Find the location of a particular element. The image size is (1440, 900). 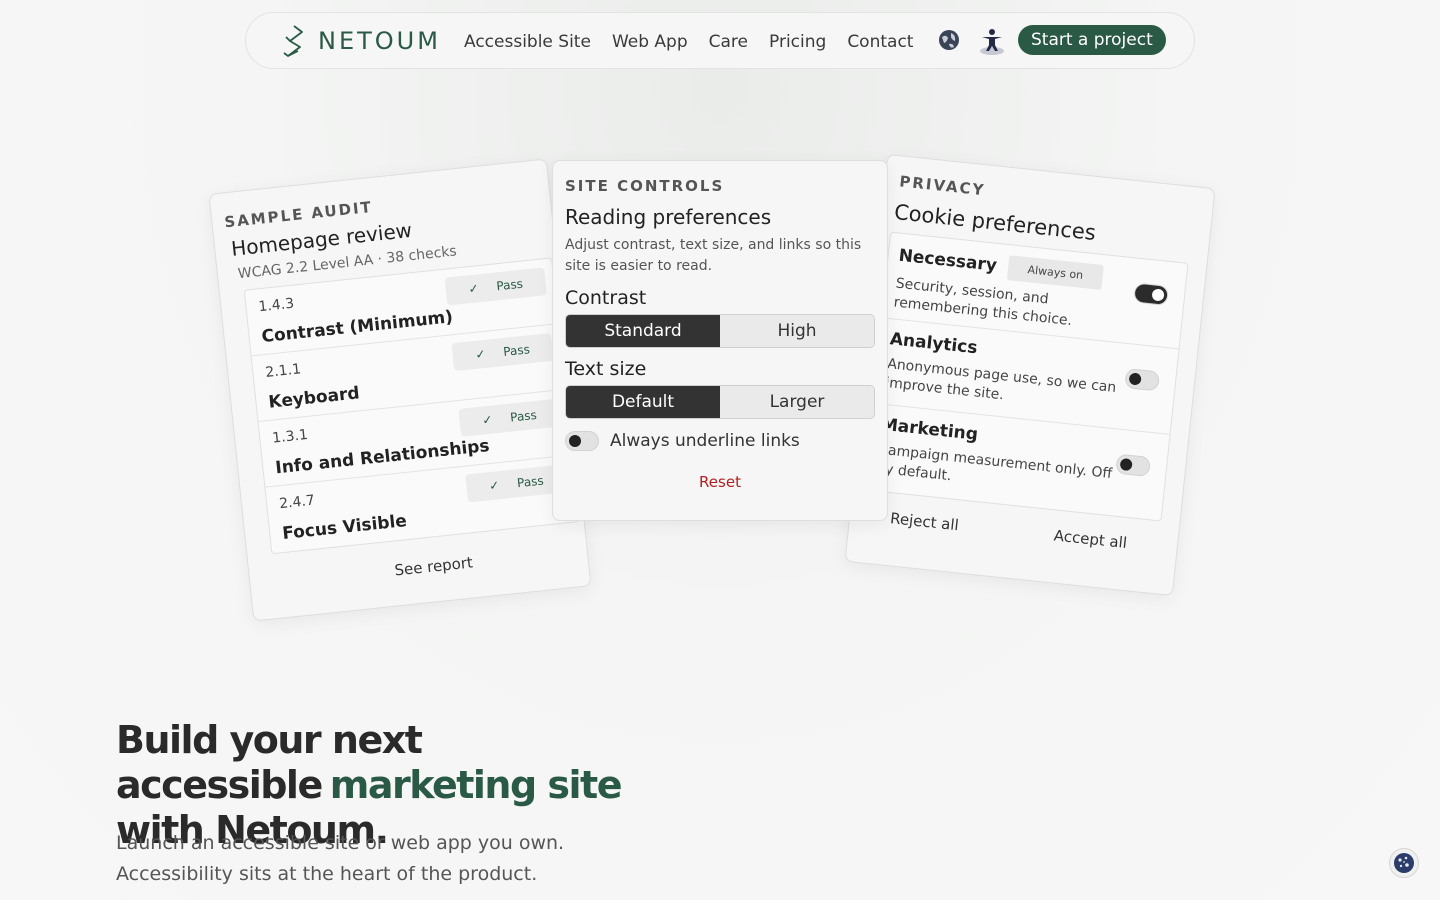

logo: NETOUM is located at coordinates (360, 41).